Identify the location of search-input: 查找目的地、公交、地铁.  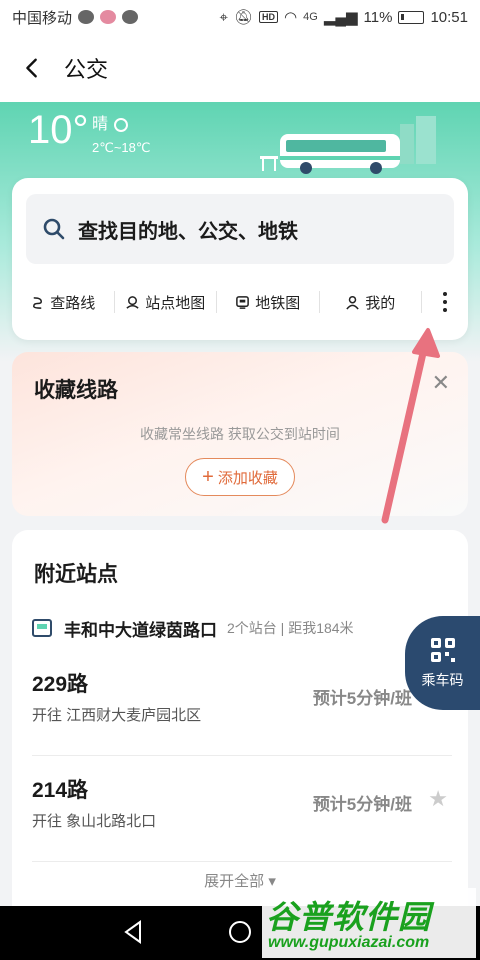
(240, 229).